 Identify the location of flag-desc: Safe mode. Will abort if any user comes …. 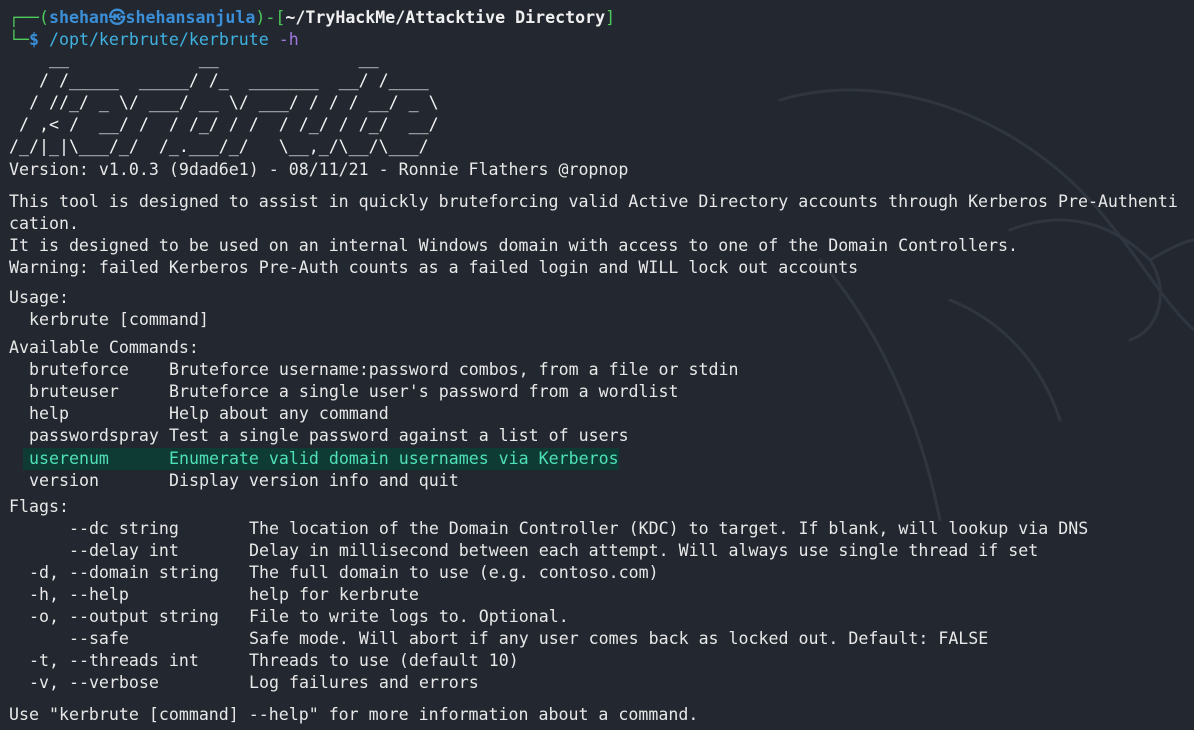
(619, 638).